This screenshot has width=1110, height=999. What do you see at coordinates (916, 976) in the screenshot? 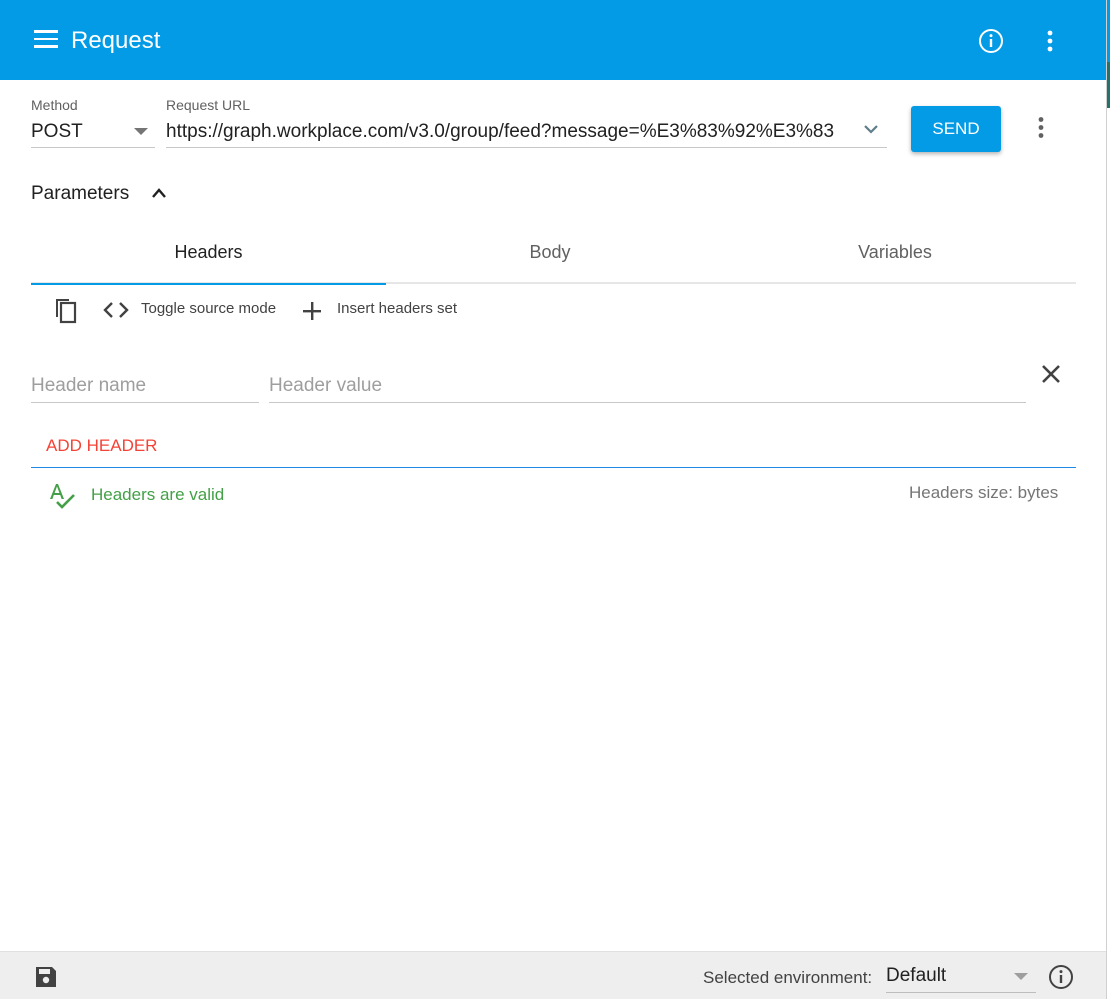
I see `environment-select: Default` at bounding box center [916, 976].